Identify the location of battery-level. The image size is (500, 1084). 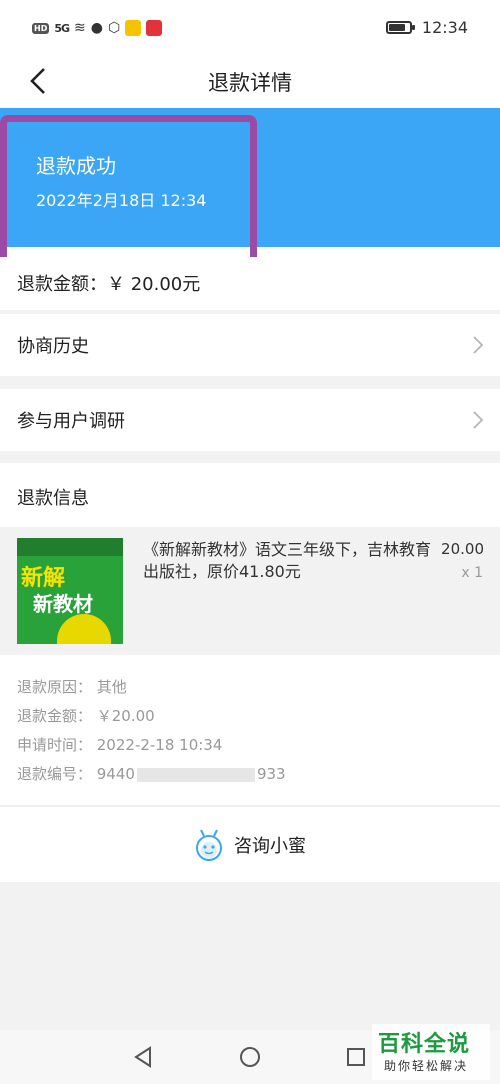
(397, 27).